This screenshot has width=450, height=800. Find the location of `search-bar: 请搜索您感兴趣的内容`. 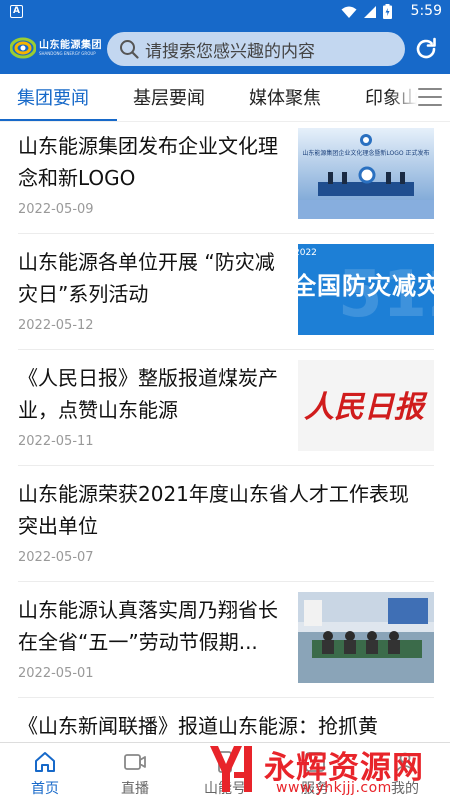

search-bar: 请搜索您感兴趣的内容 is located at coordinates (256, 49).